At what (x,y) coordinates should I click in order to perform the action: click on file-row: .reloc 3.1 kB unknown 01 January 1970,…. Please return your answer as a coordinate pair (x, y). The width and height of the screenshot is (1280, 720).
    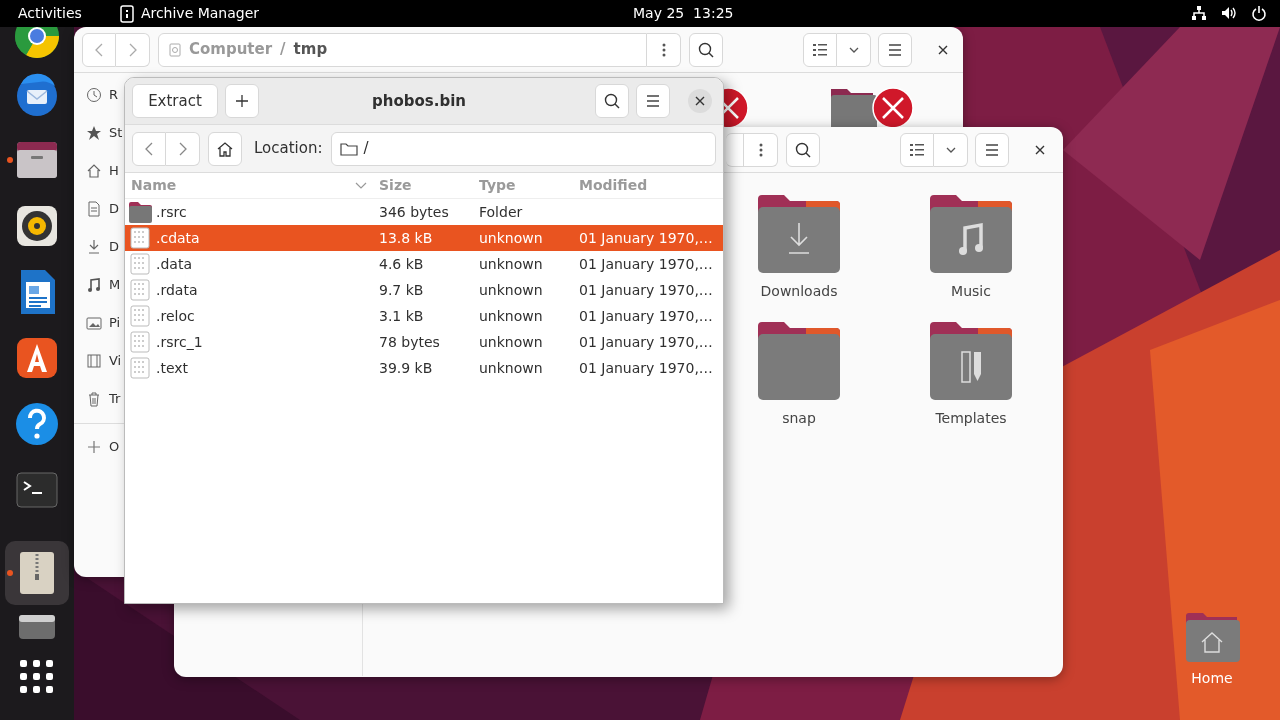
    Looking at the image, I should click on (424, 316).